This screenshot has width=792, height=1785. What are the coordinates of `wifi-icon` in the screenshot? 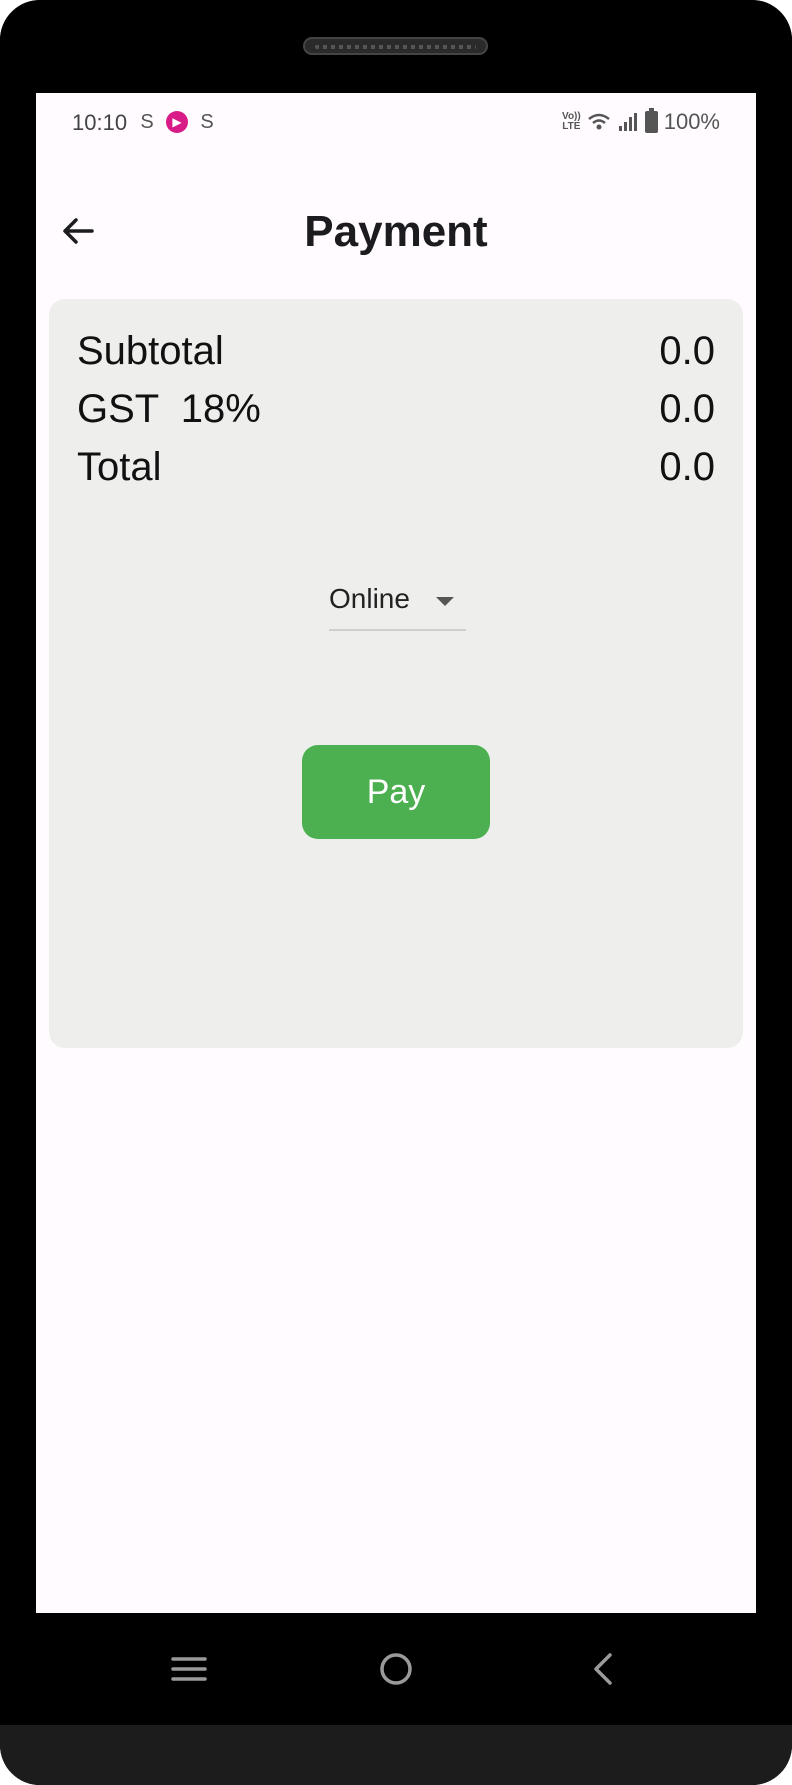 It's located at (598, 121).